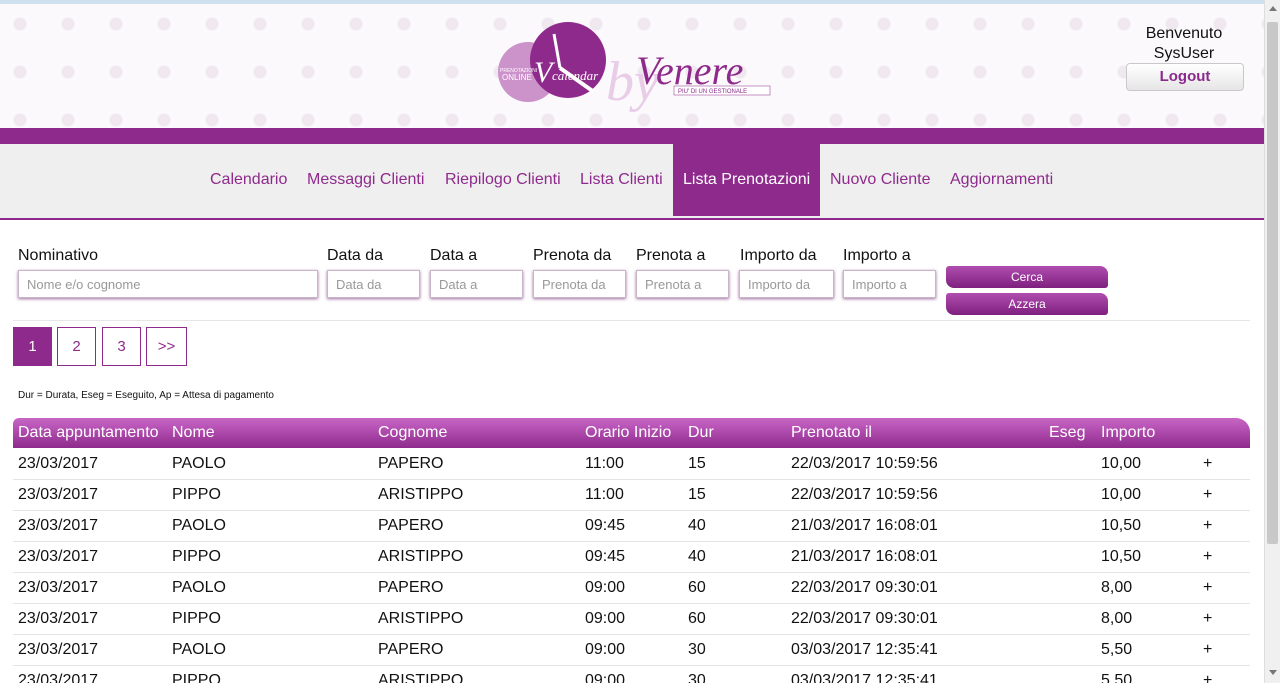 The image size is (1280, 683). I want to click on importo-a-input: Importo a, so click(889, 284).